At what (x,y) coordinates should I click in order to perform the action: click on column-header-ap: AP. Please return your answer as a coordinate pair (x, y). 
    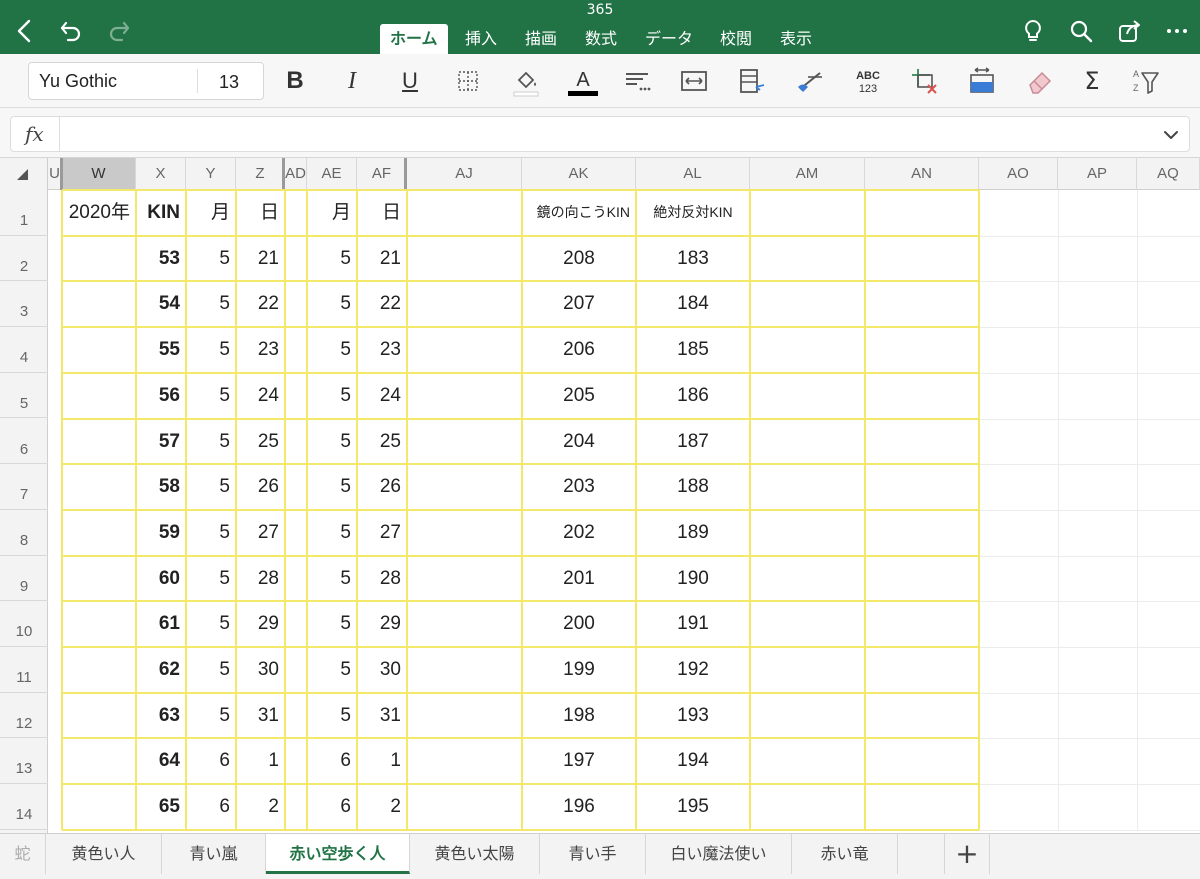
    Looking at the image, I should click on (1097, 174).